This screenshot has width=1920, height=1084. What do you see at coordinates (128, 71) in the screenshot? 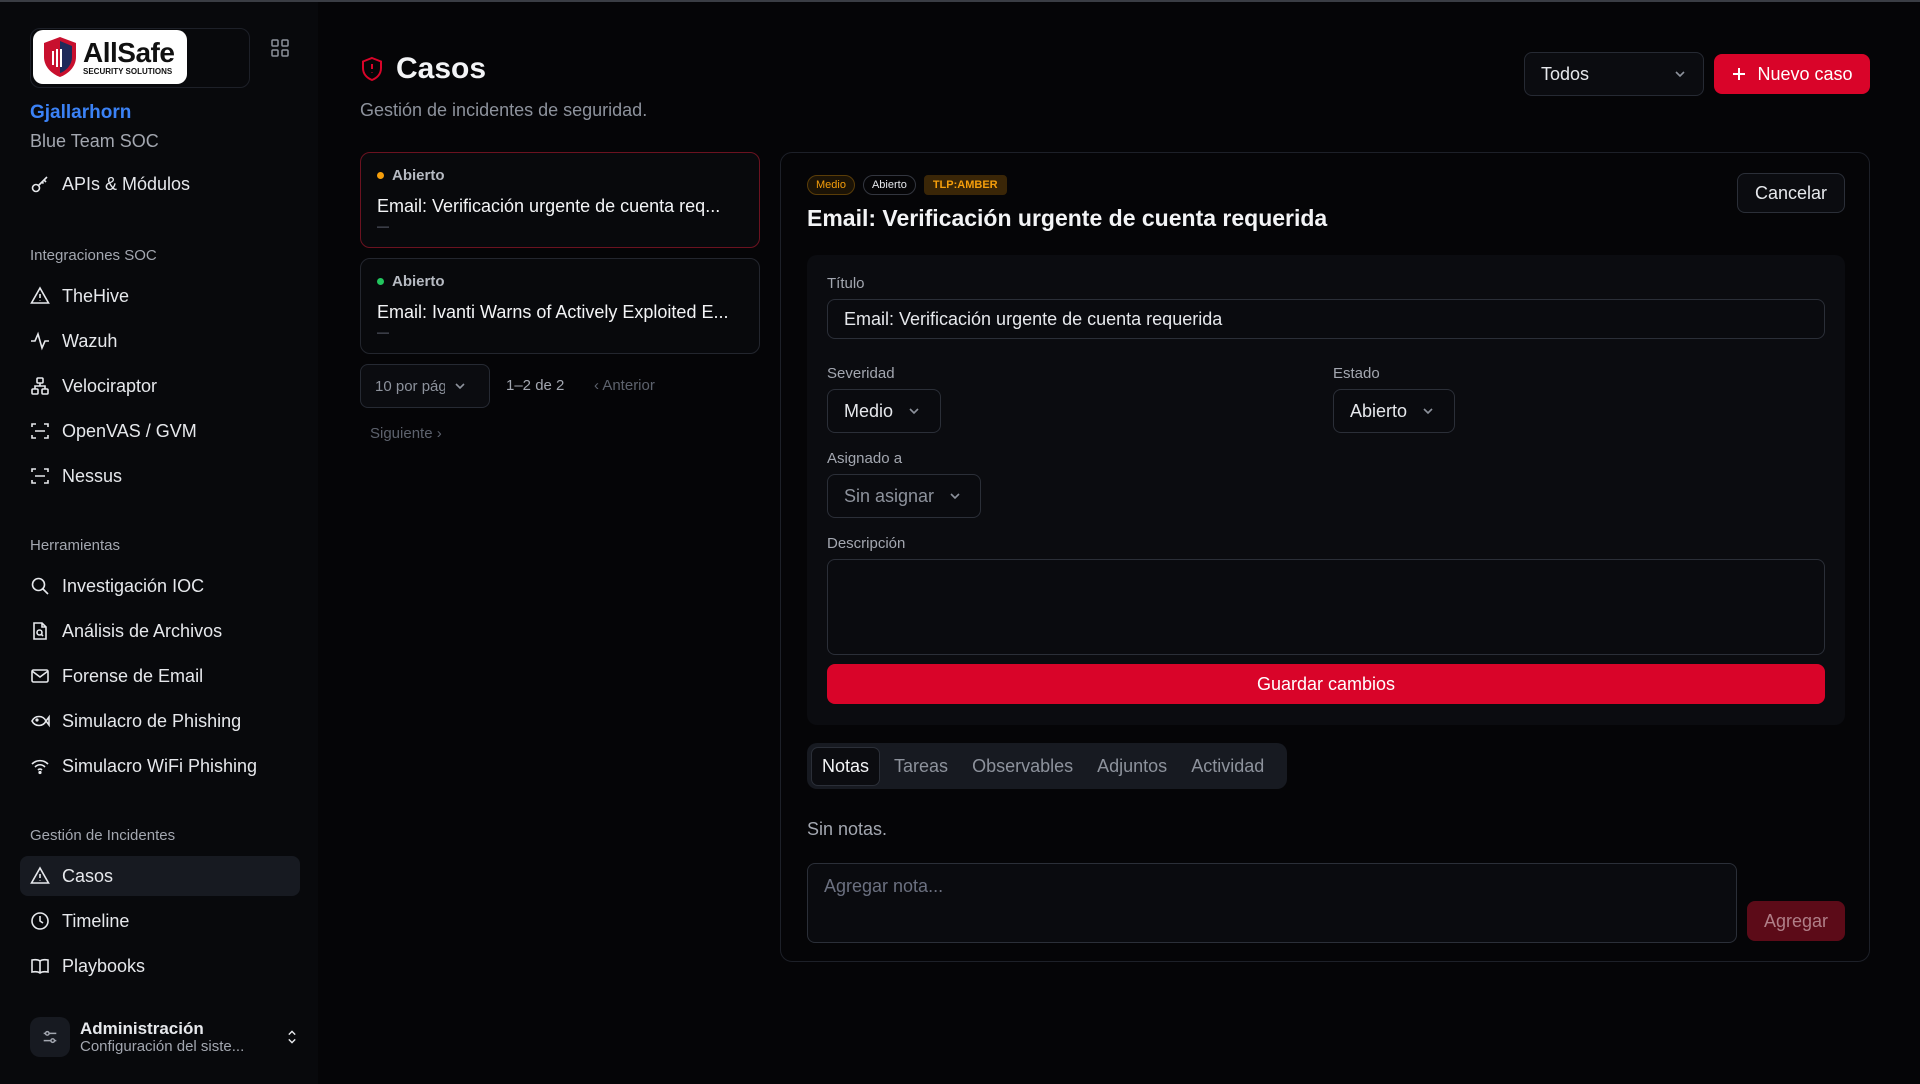
I see `logo-subtitle: SECURITY SOLUTIONS` at bounding box center [128, 71].